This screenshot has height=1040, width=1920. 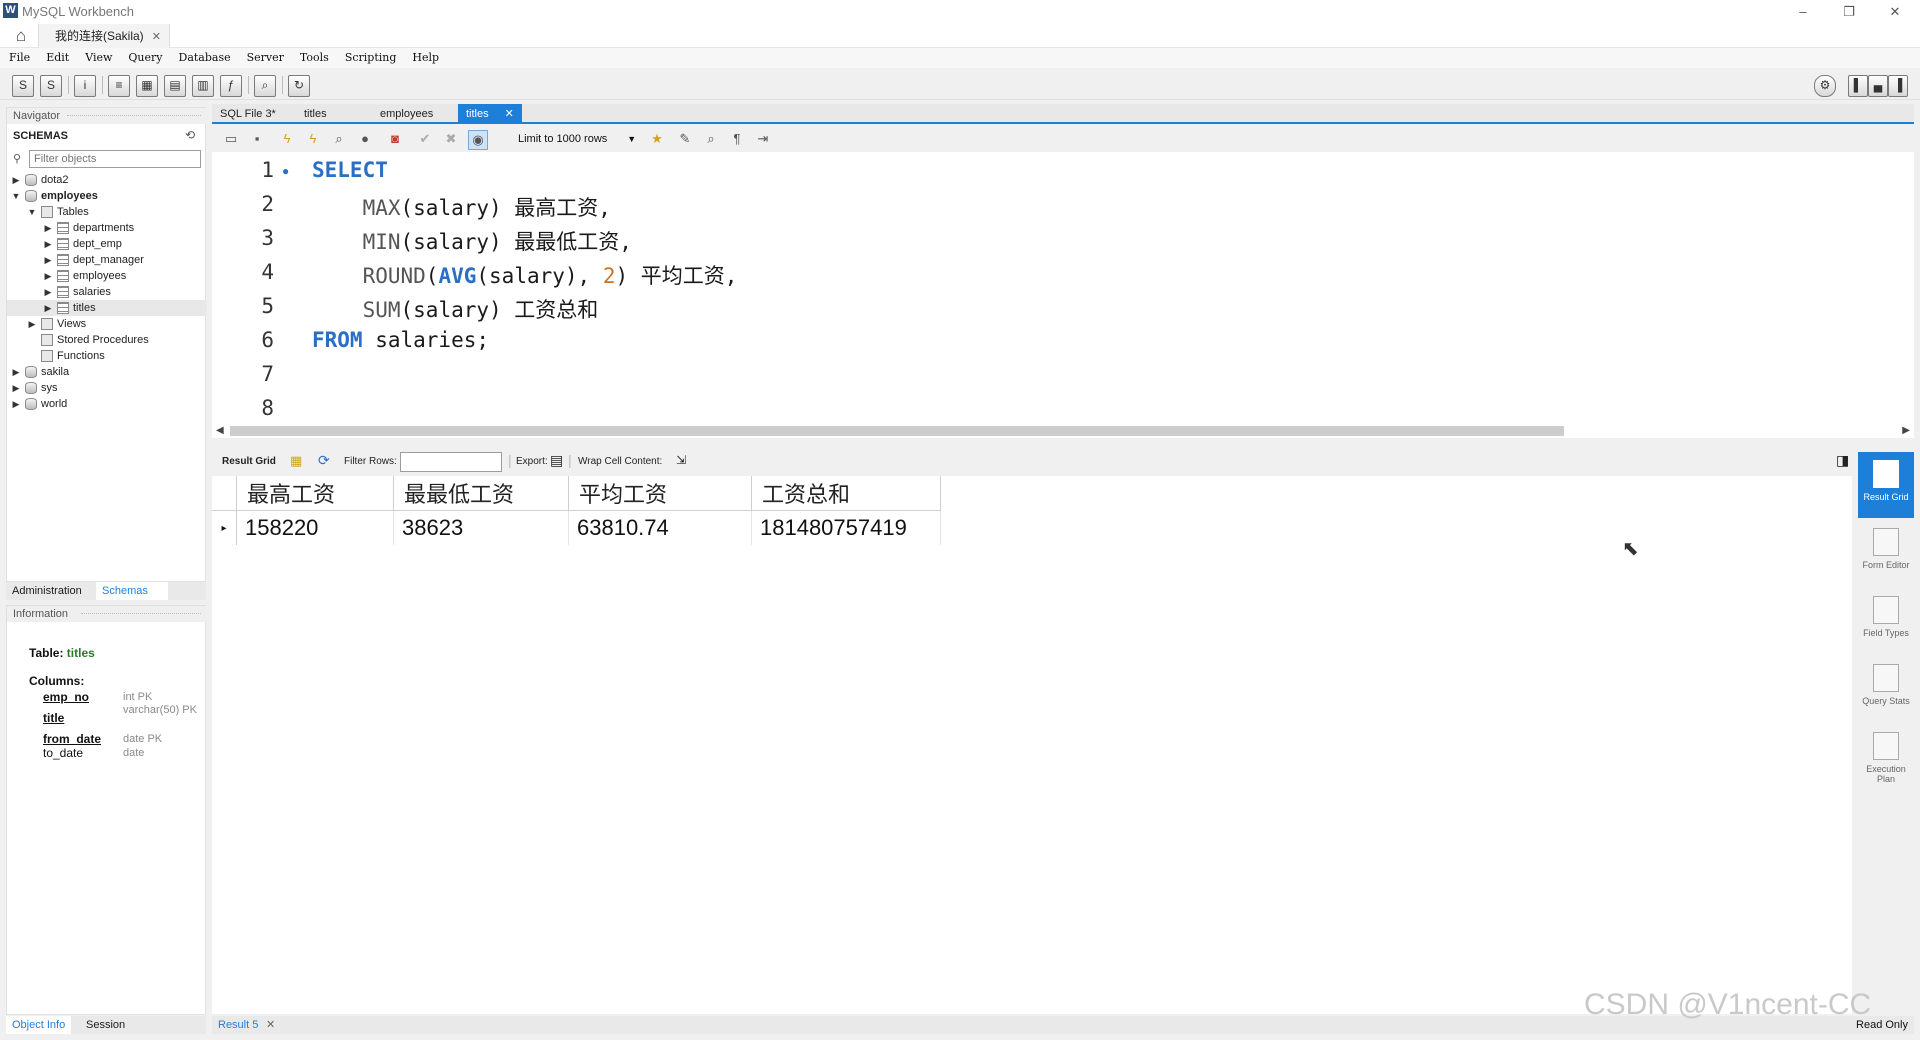 I want to click on tree-item: ▶ world, so click(x=107, y=404).